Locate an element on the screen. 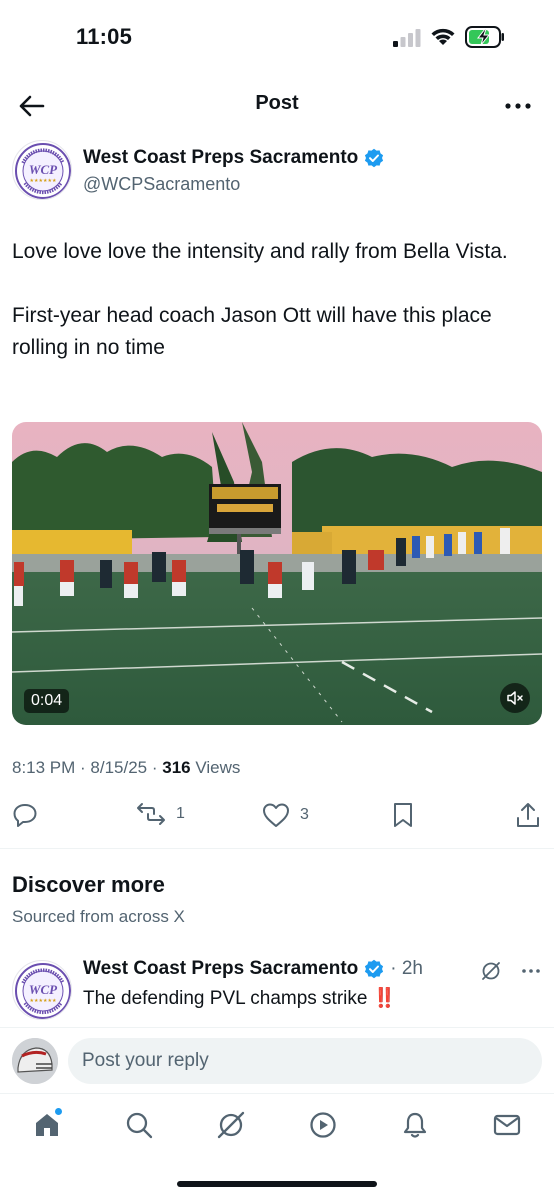  battery-charging-icon is located at coordinates (484, 37).